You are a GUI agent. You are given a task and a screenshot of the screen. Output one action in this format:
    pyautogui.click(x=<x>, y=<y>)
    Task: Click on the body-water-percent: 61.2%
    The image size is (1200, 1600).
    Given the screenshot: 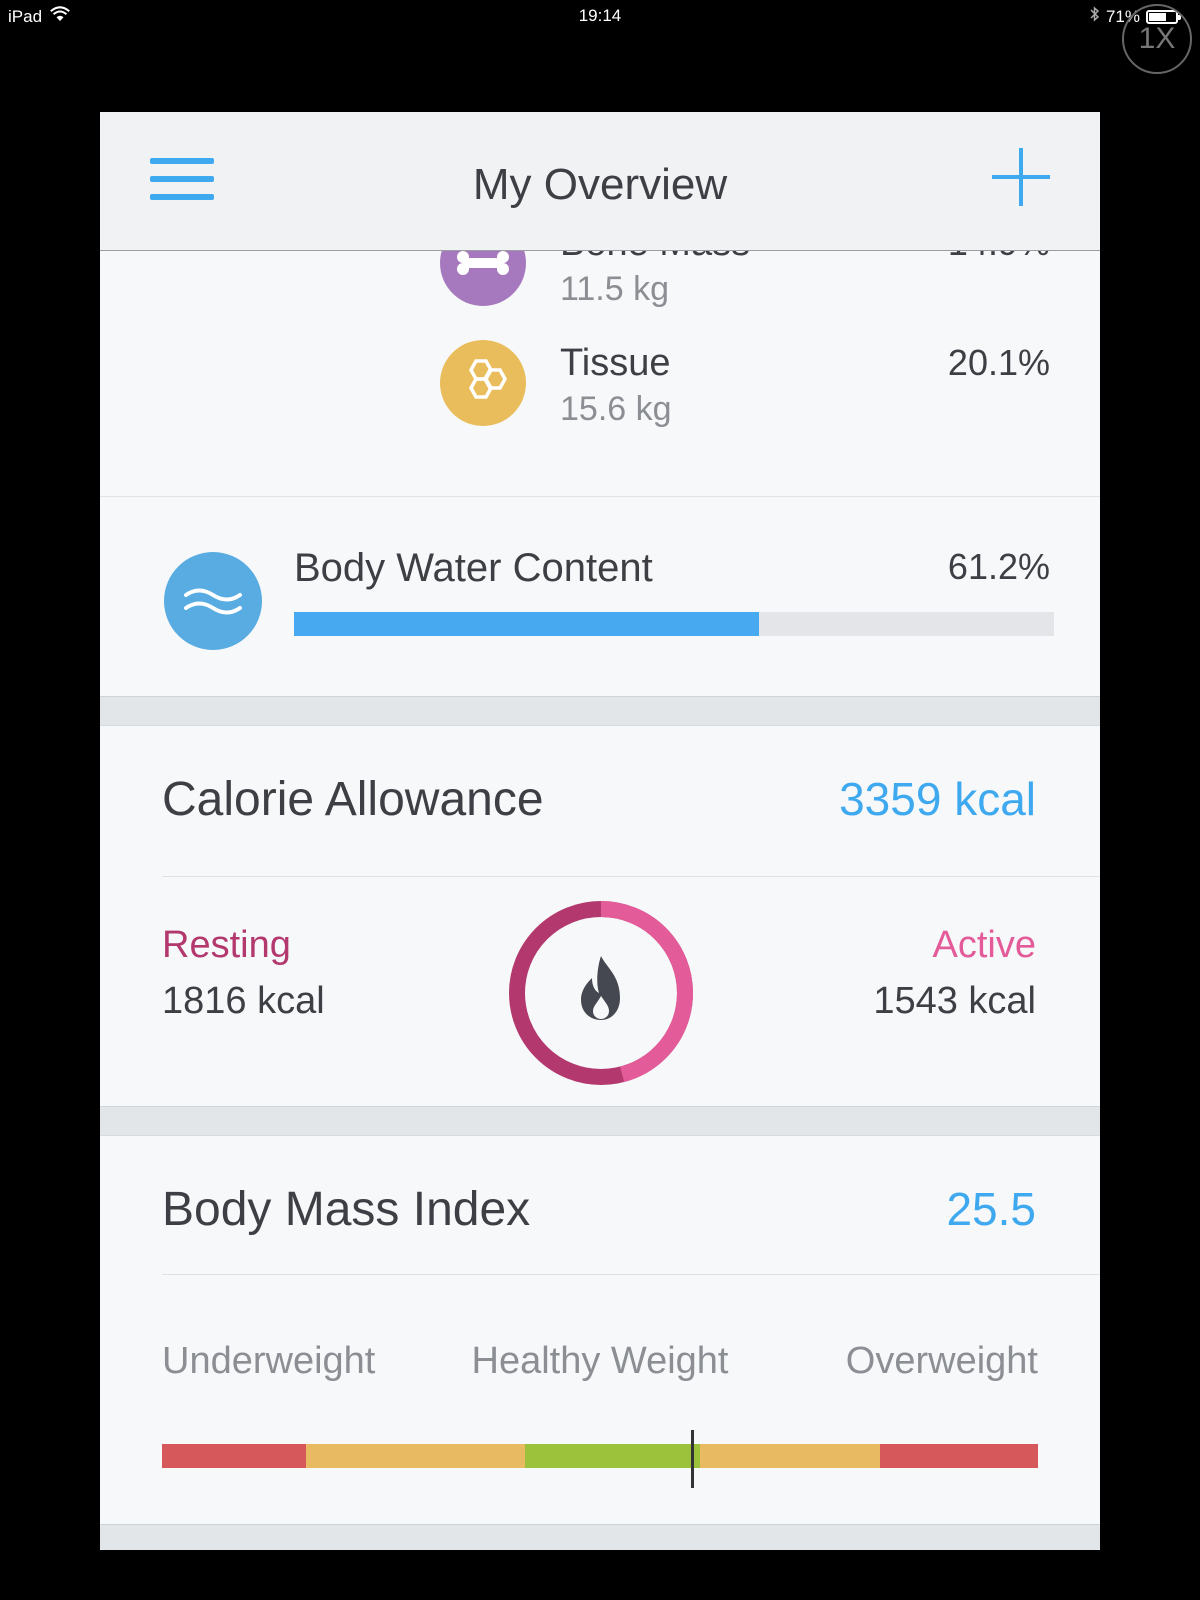 What is the action you would take?
    pyautogui.click(x=998, y=566)
    